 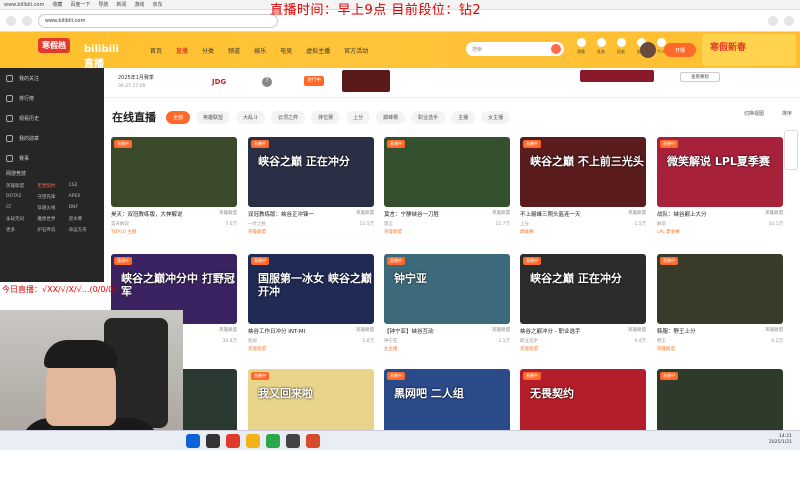 I want to click on card-title: 莫言：宁静峡谷一刀胜, so click(x=411, y=214).